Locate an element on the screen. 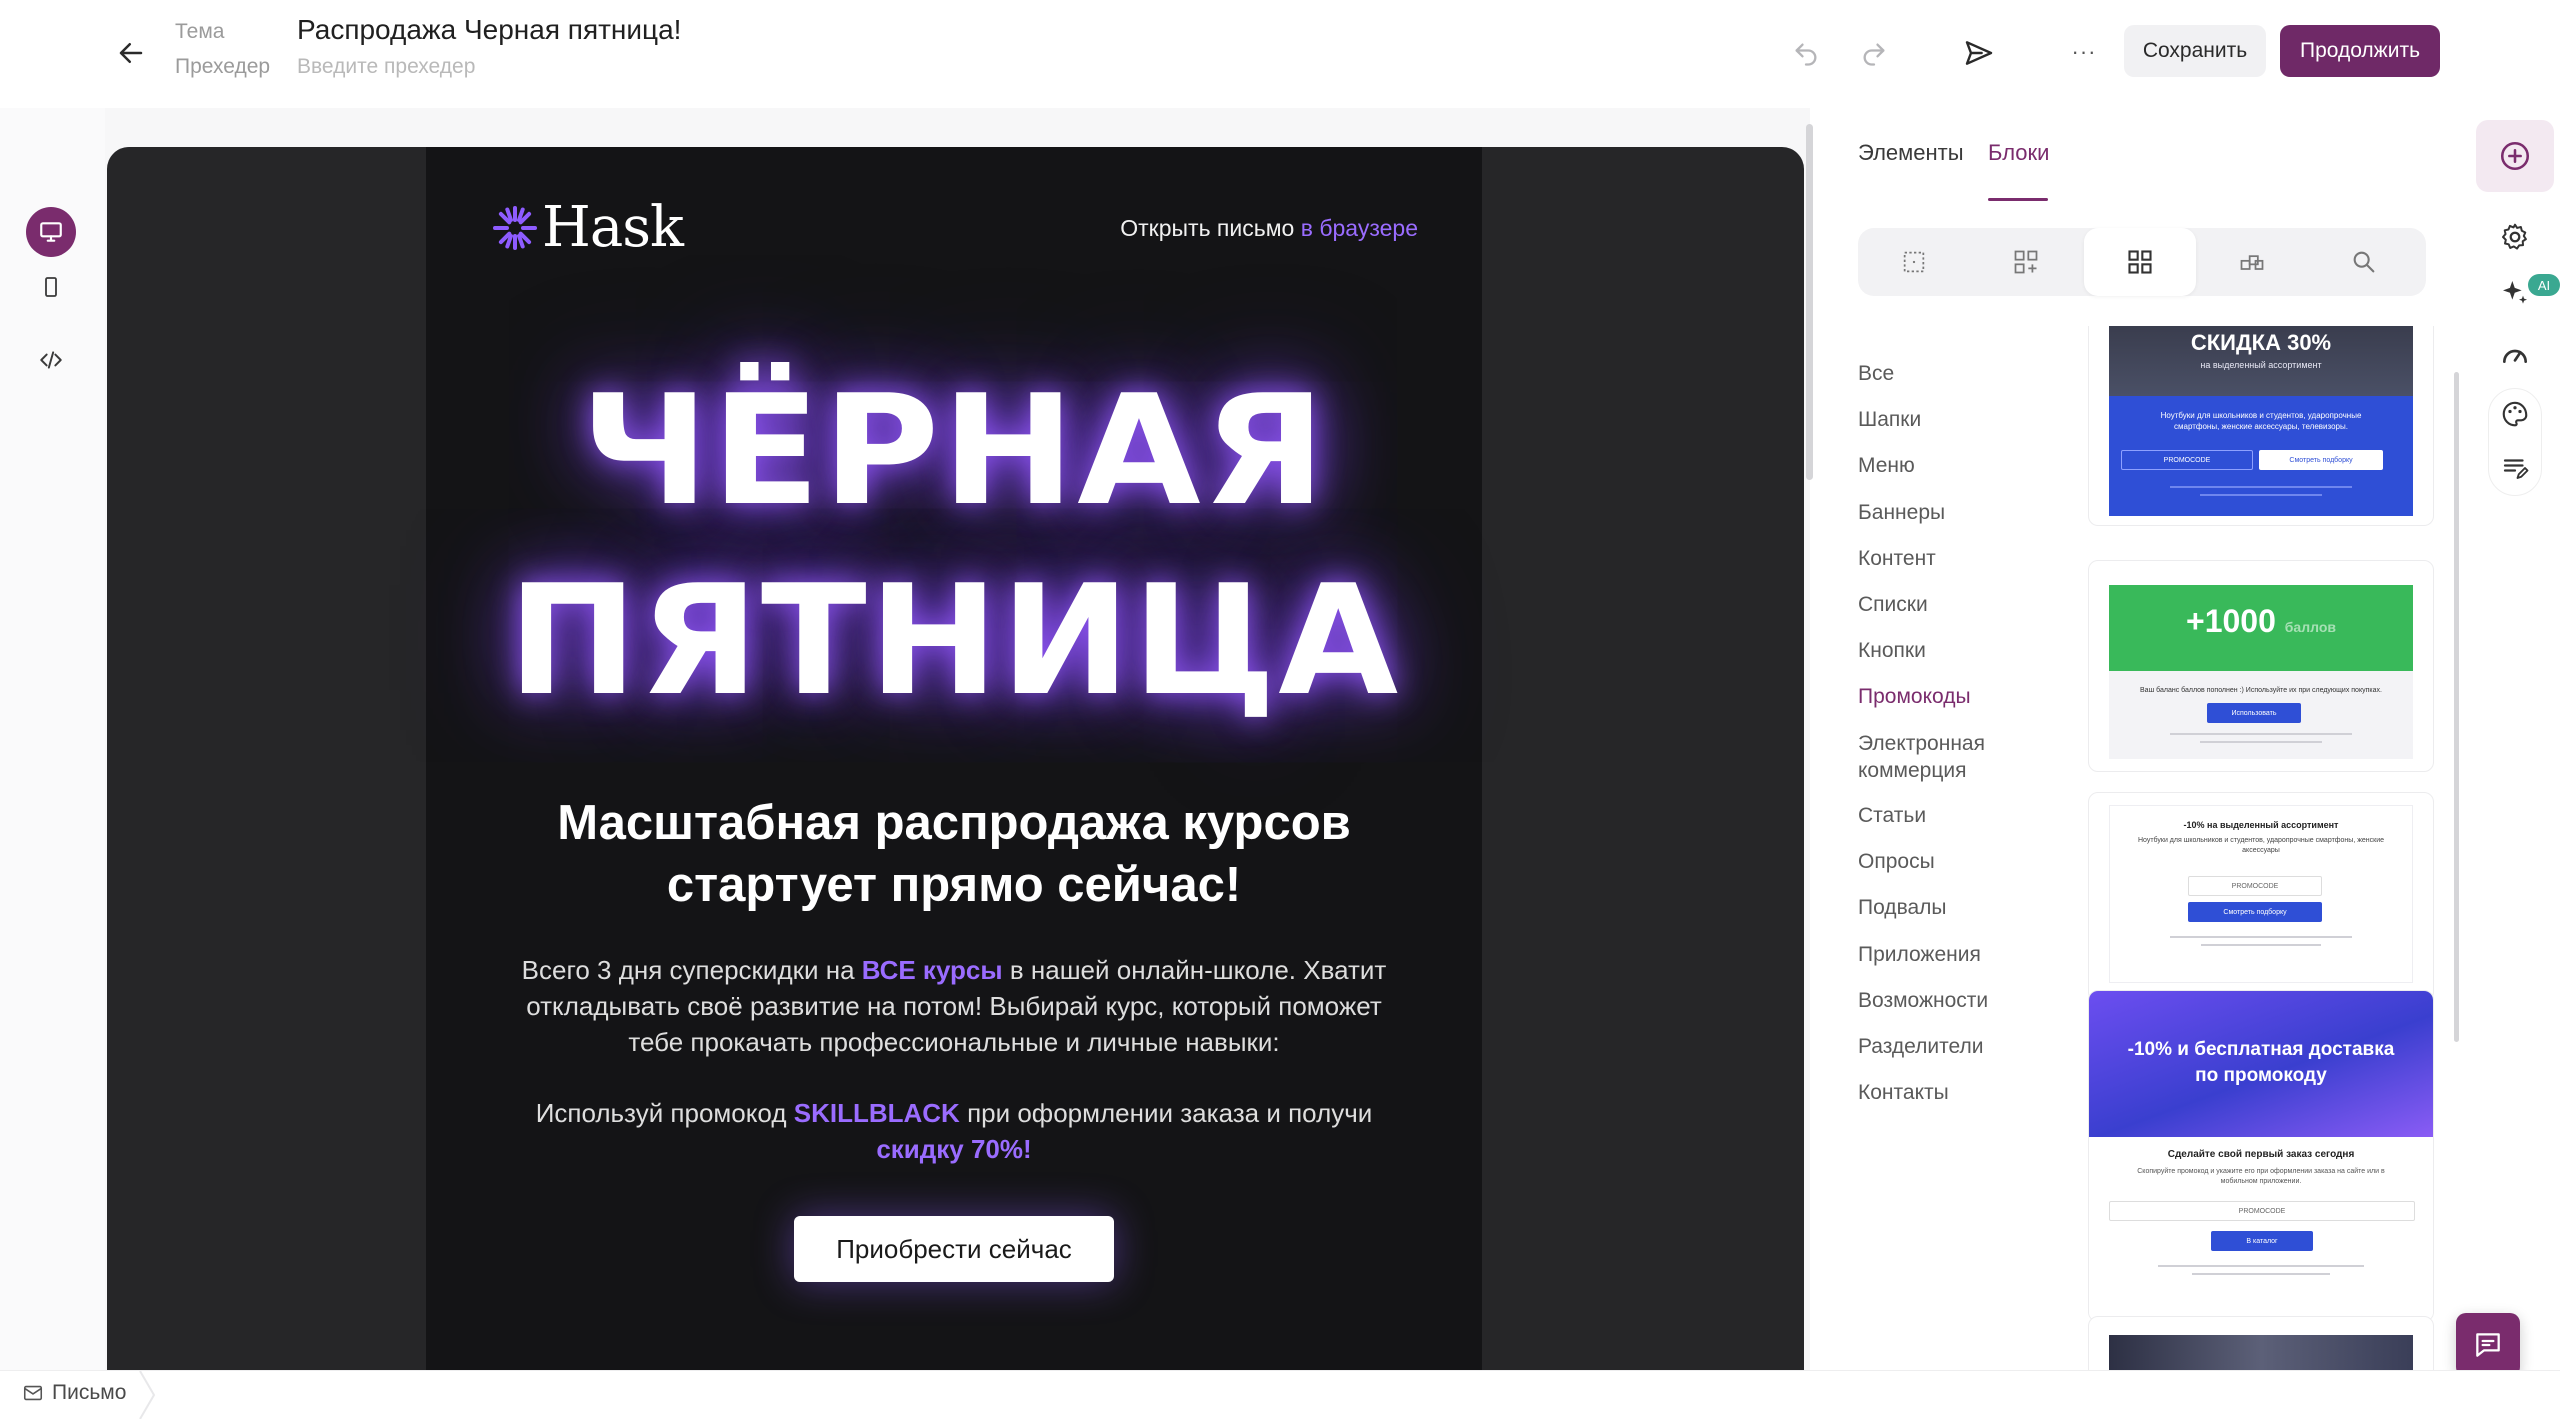 The width and height of the screenshot is (2560, 1419). thumb-button: Смотреть подборку is located at coordinates (2255, 912).